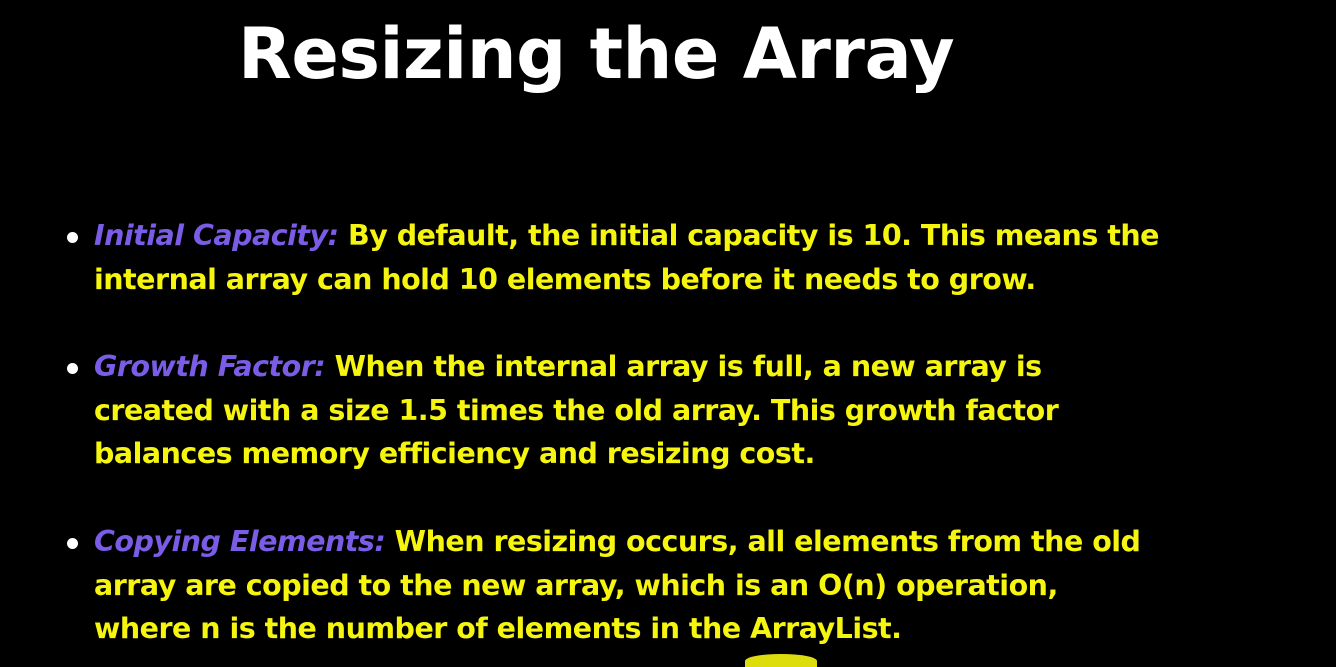  What do you see at coordinates (781, 660) in the screenshot?
I see `highlight-shape` at bounding box center [781, 660].